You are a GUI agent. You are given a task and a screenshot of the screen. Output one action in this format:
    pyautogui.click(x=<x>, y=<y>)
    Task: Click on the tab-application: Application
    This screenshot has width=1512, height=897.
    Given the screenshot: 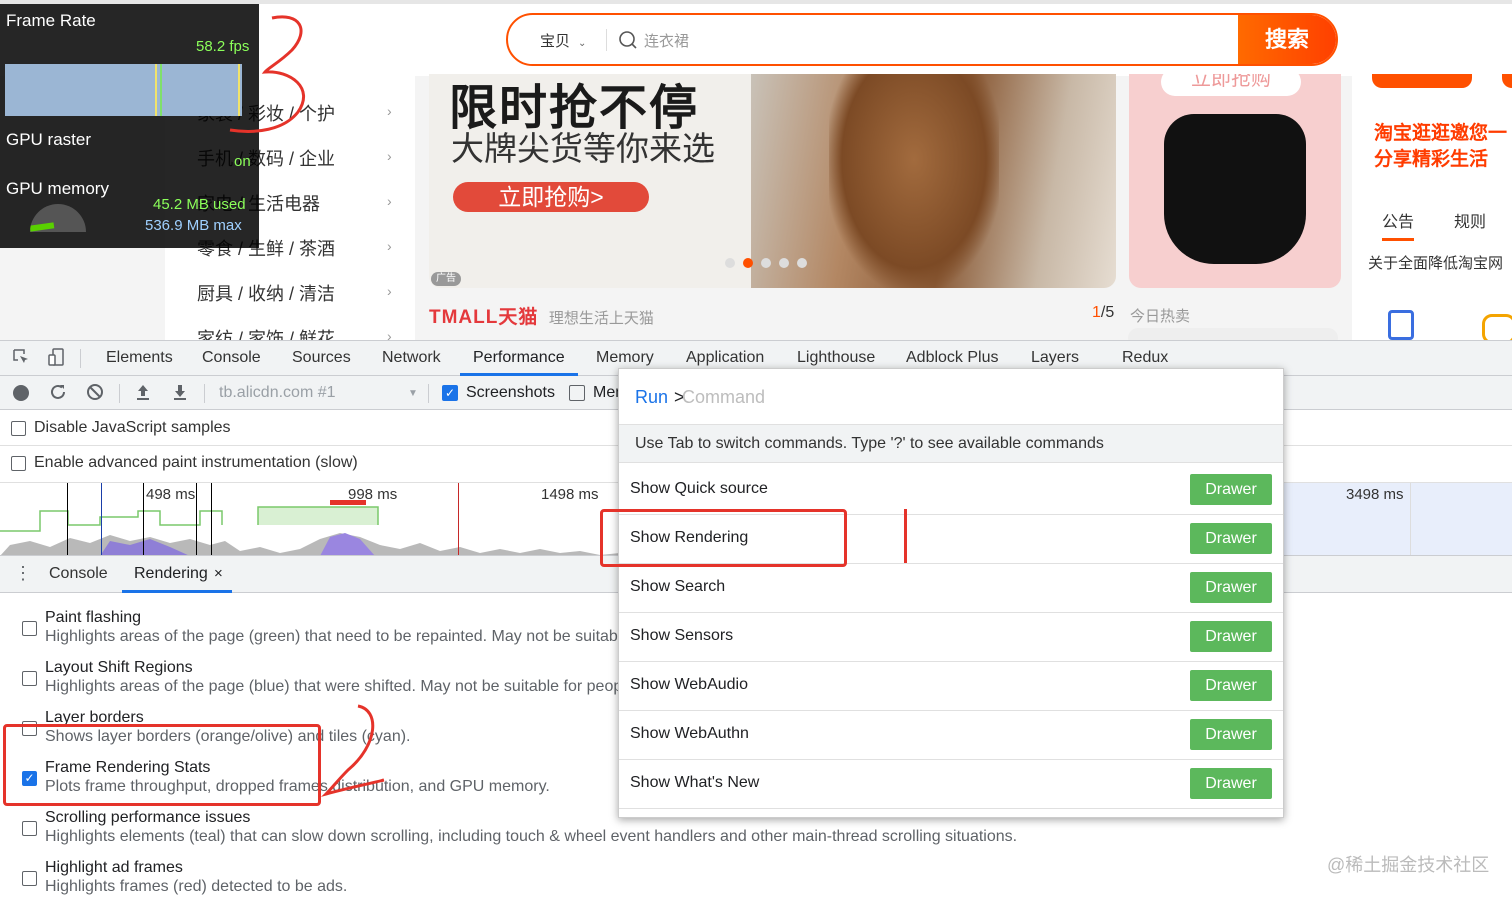 What is the action you would take?
    pyautogui.click(x=725, y=358)
    